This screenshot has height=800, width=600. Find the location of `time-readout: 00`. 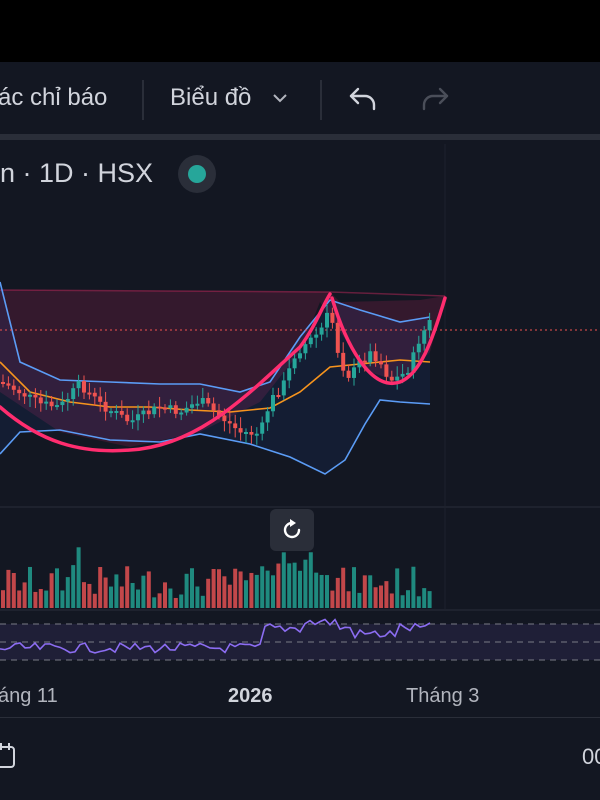

time-readout: 00 is located at coordinates (591, 756).